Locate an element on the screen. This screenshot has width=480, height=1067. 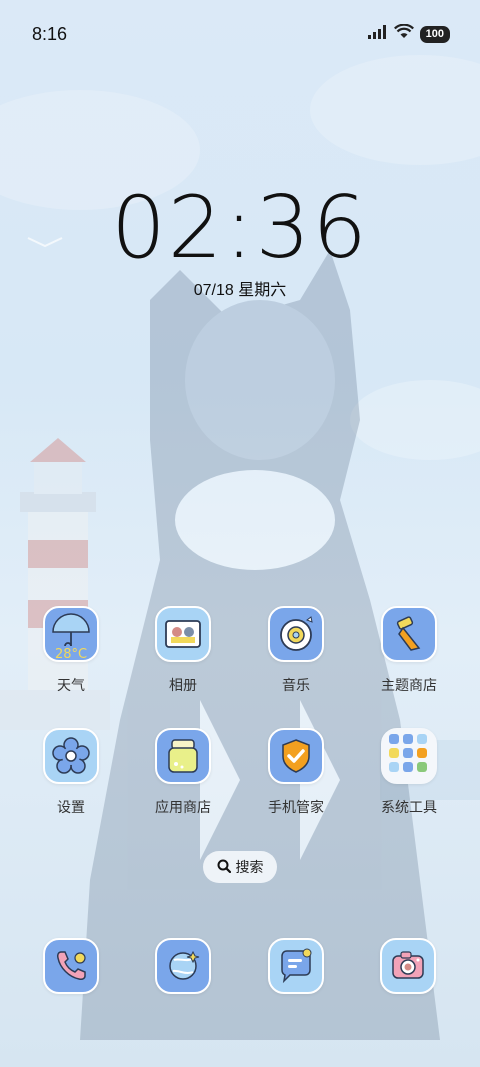
app-weather: 28°C 天气 is located at coordinates (71, 650).